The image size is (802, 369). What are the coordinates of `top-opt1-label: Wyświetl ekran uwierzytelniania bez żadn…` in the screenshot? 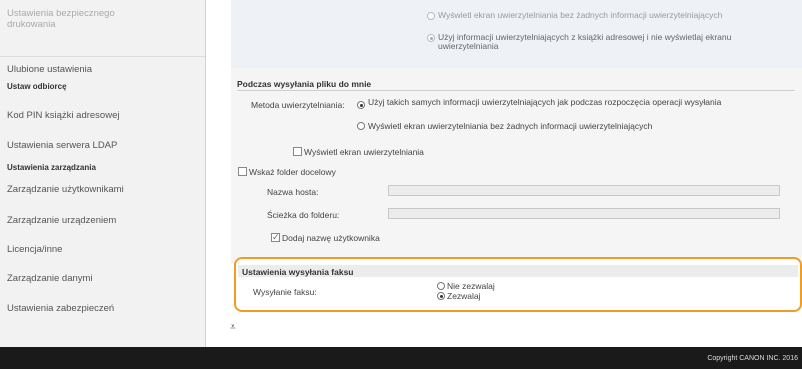 It's located at (580, 15).